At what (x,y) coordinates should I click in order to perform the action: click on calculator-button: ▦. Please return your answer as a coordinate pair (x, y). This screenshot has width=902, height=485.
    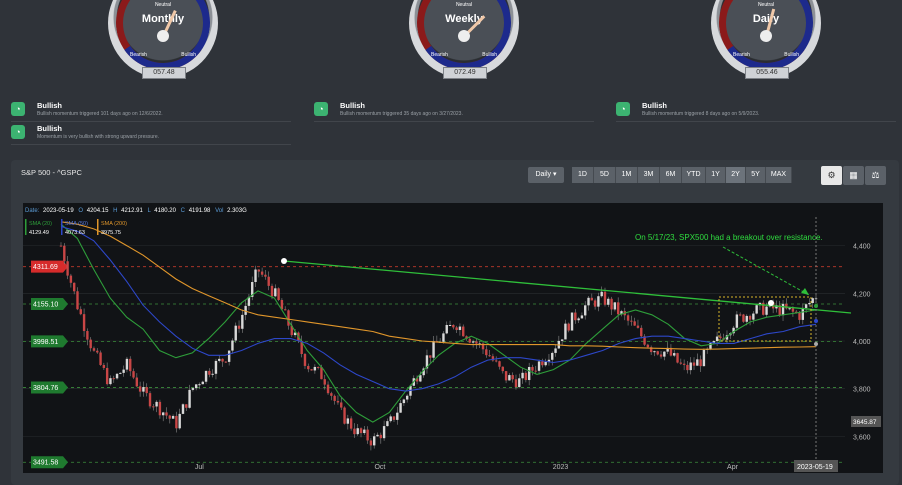
    Looking at the image, I should click on (853, 175).